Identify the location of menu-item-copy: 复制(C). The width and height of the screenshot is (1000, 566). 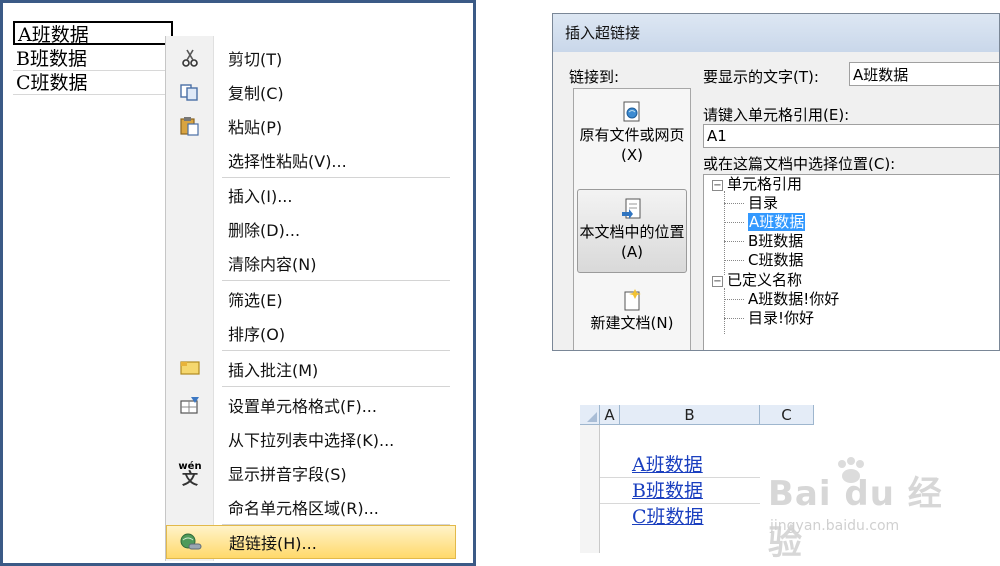
(311, 92).